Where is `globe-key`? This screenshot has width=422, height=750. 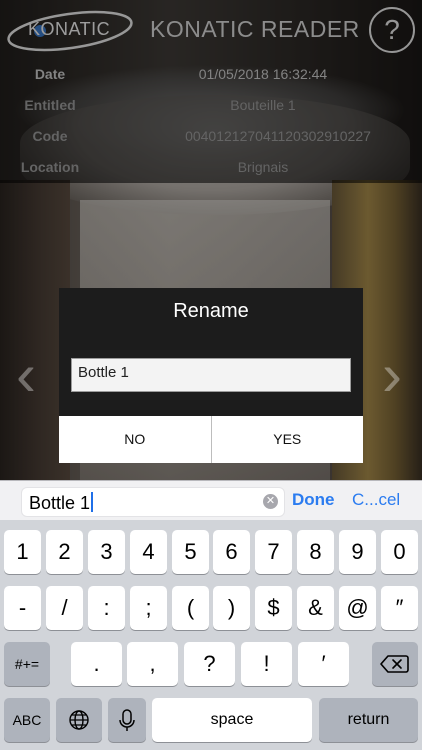 globe-key is located at coordinates (79, 720).